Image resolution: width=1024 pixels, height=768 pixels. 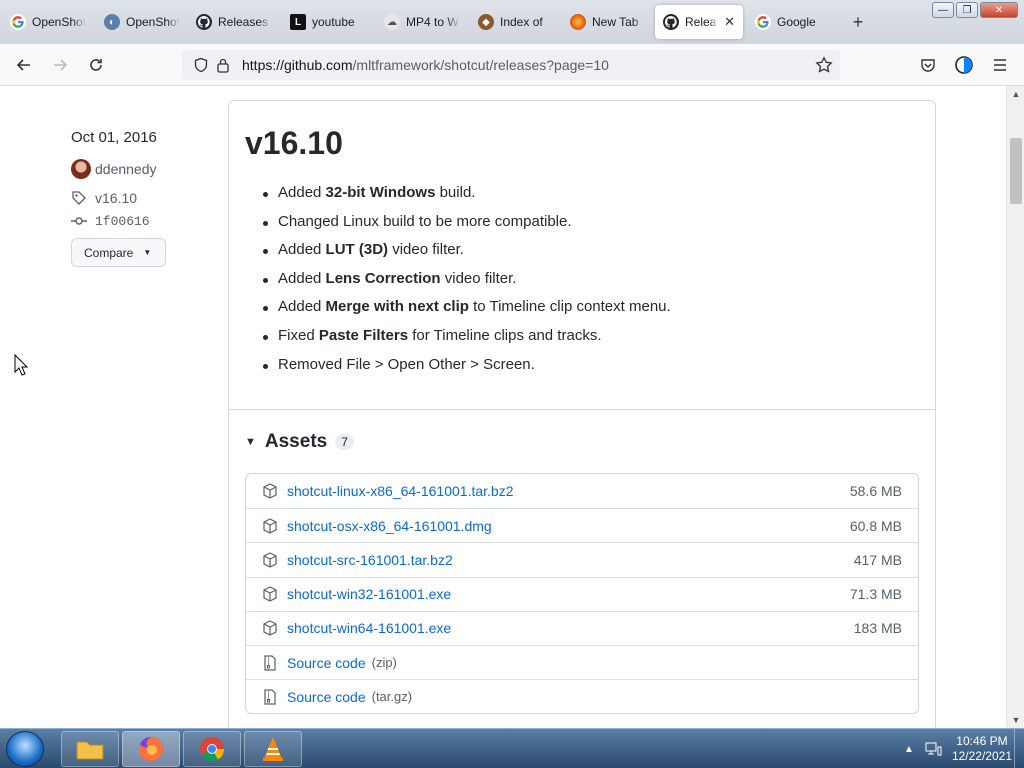 What do you see at coordinates (875, 525) in the screenshot?
I see `asset-size: 60.8 MB` at bounding box center [875, 525].